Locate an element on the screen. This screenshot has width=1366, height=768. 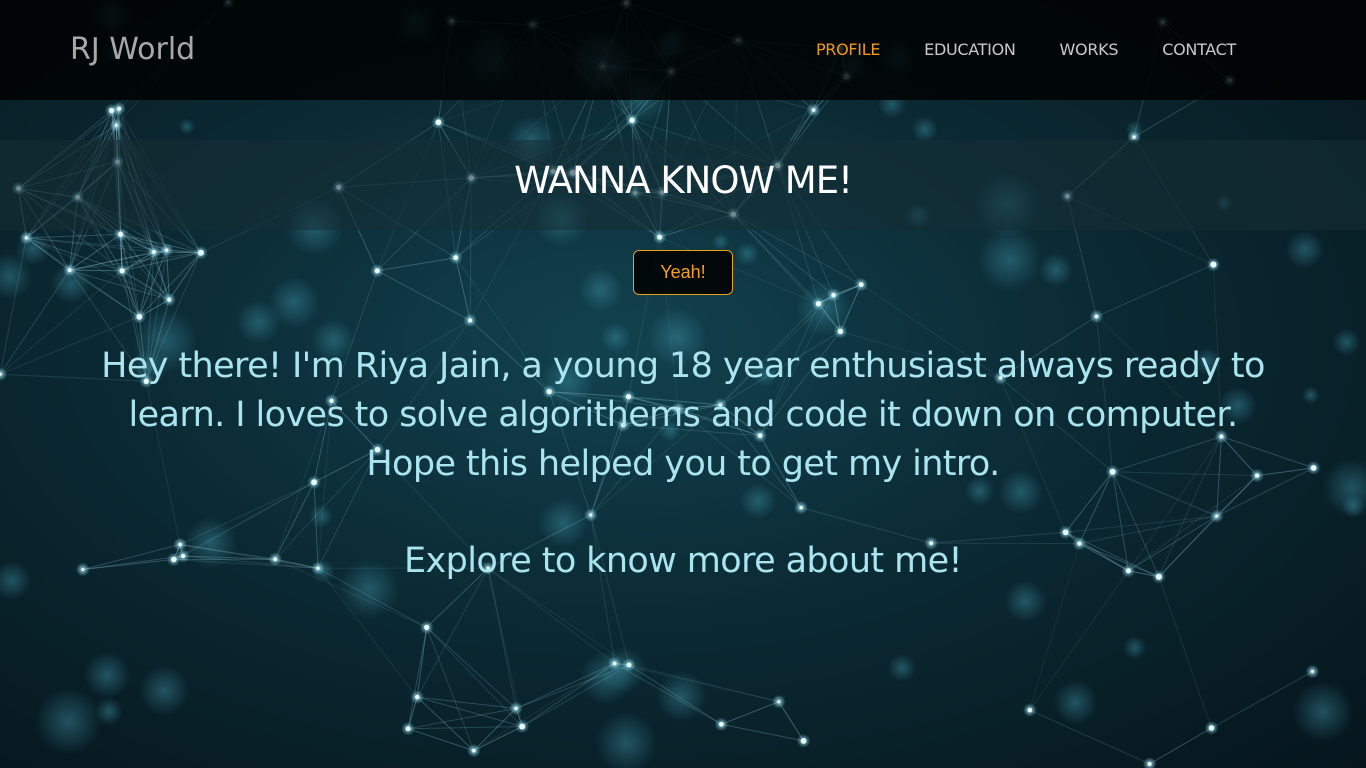
brand-logo: RJ World is located at coordinates (132, 50).